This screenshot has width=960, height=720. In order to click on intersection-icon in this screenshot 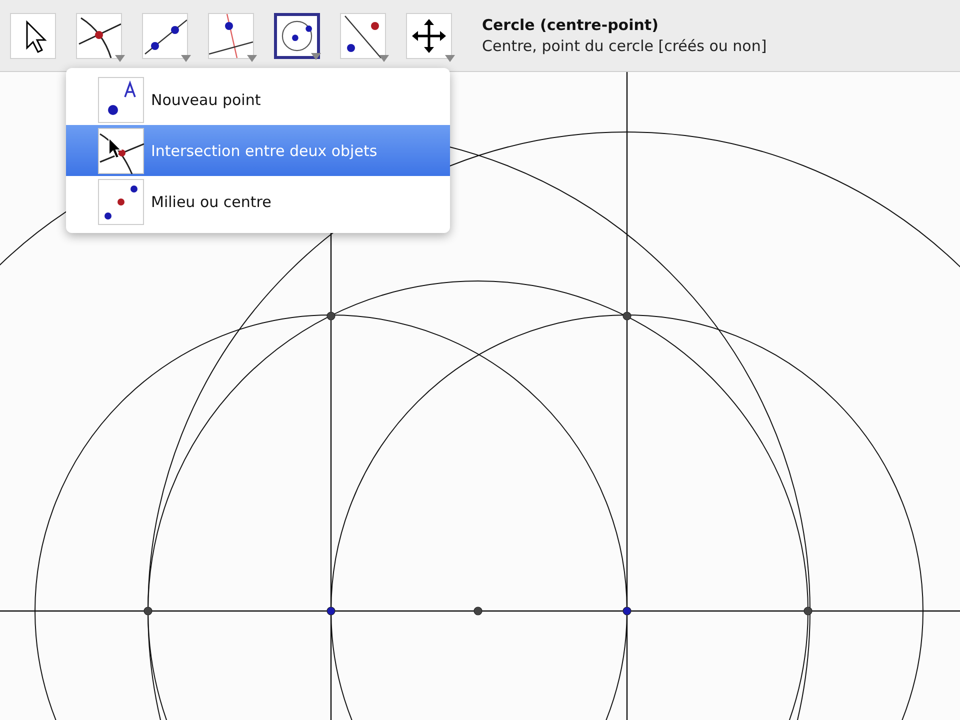, I will do `click(121, 151)`.